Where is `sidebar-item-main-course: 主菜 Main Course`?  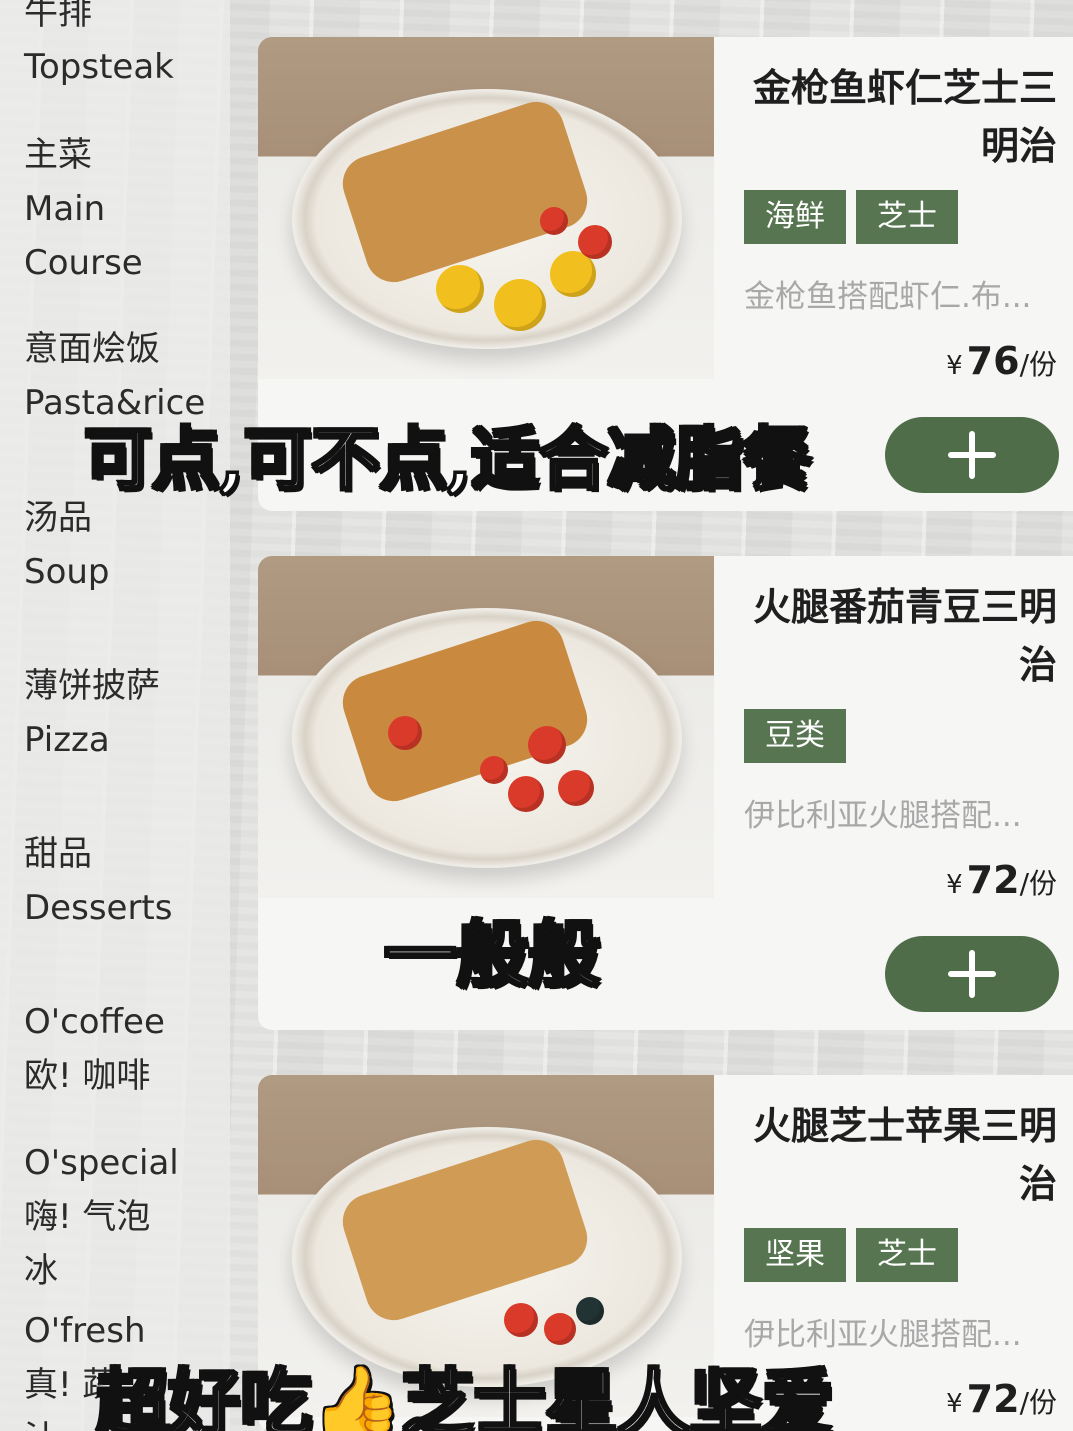 sidebar-item-main-course: 主菜 Main Course is located at coordinates (83, 209).